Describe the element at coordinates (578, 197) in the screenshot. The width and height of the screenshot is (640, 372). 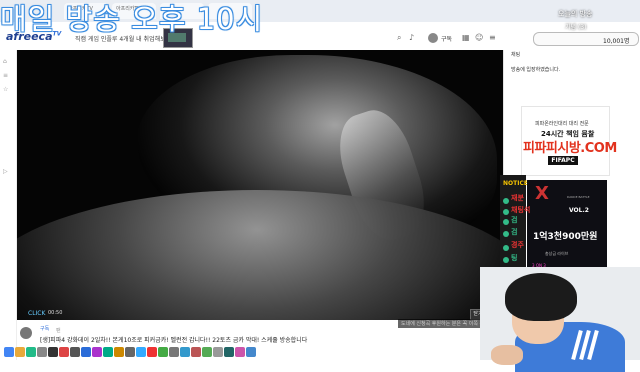
I see `ad-game-label: DANCE BATTLE` at that location.